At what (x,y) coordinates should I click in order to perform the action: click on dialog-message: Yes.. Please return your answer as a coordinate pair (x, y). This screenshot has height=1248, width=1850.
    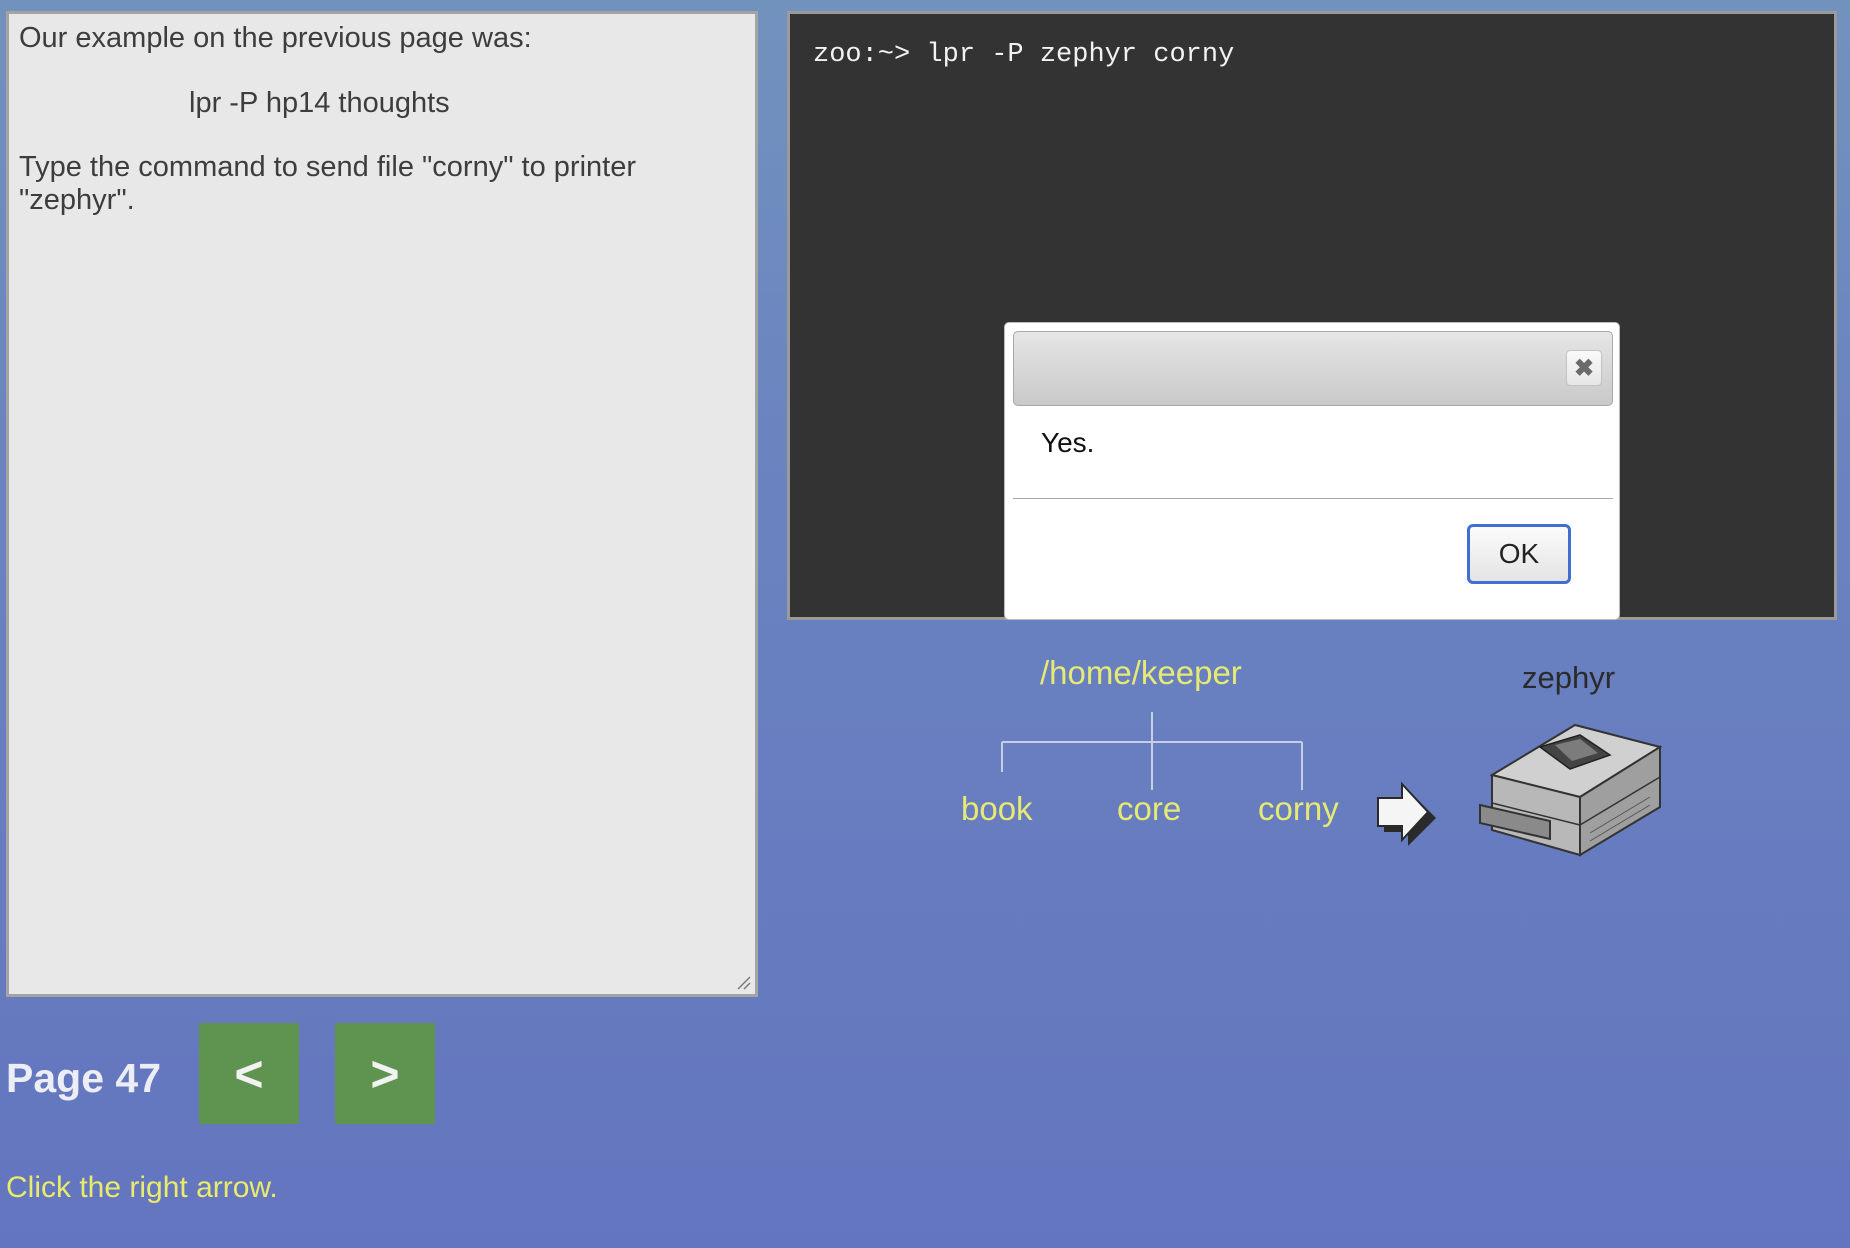
    Looking at the image, I should click on (1068, 442).